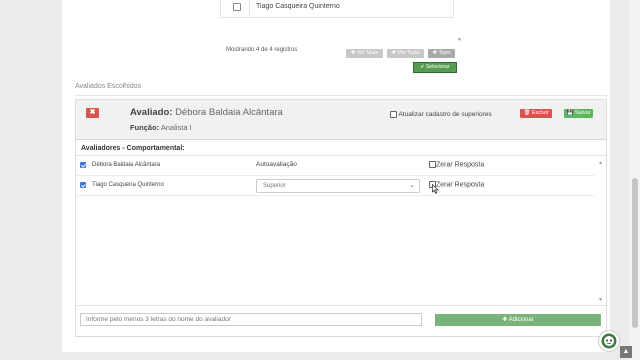 The width and height of the screenshot is (640, 360). What do you see at coordinates (249, 8) in the screenshot?
I see `column-divider` at bounding box center [249, 8].